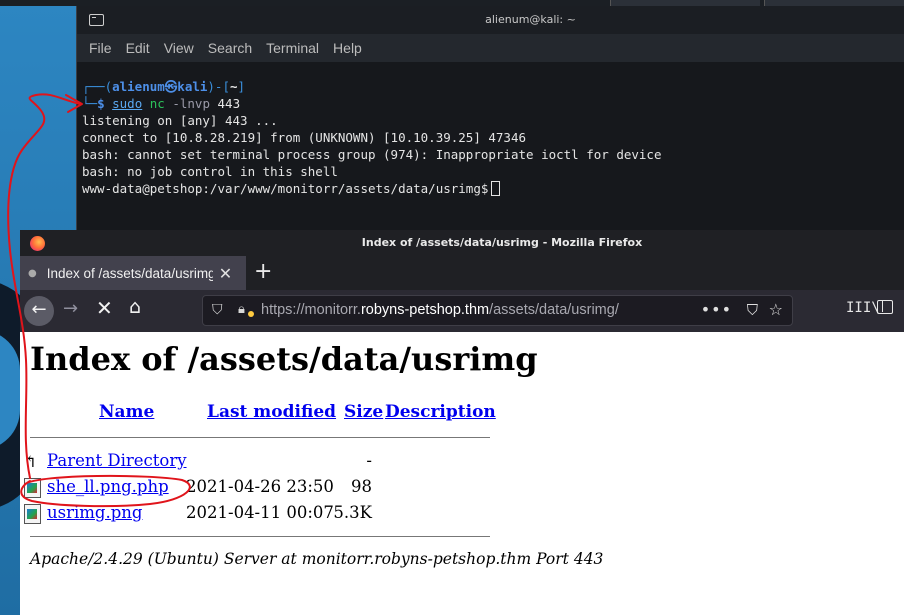  Describe the element at coordinates (210, 171) in the screenshot. I see `output-line: bash: no job control in this shell` at that location.